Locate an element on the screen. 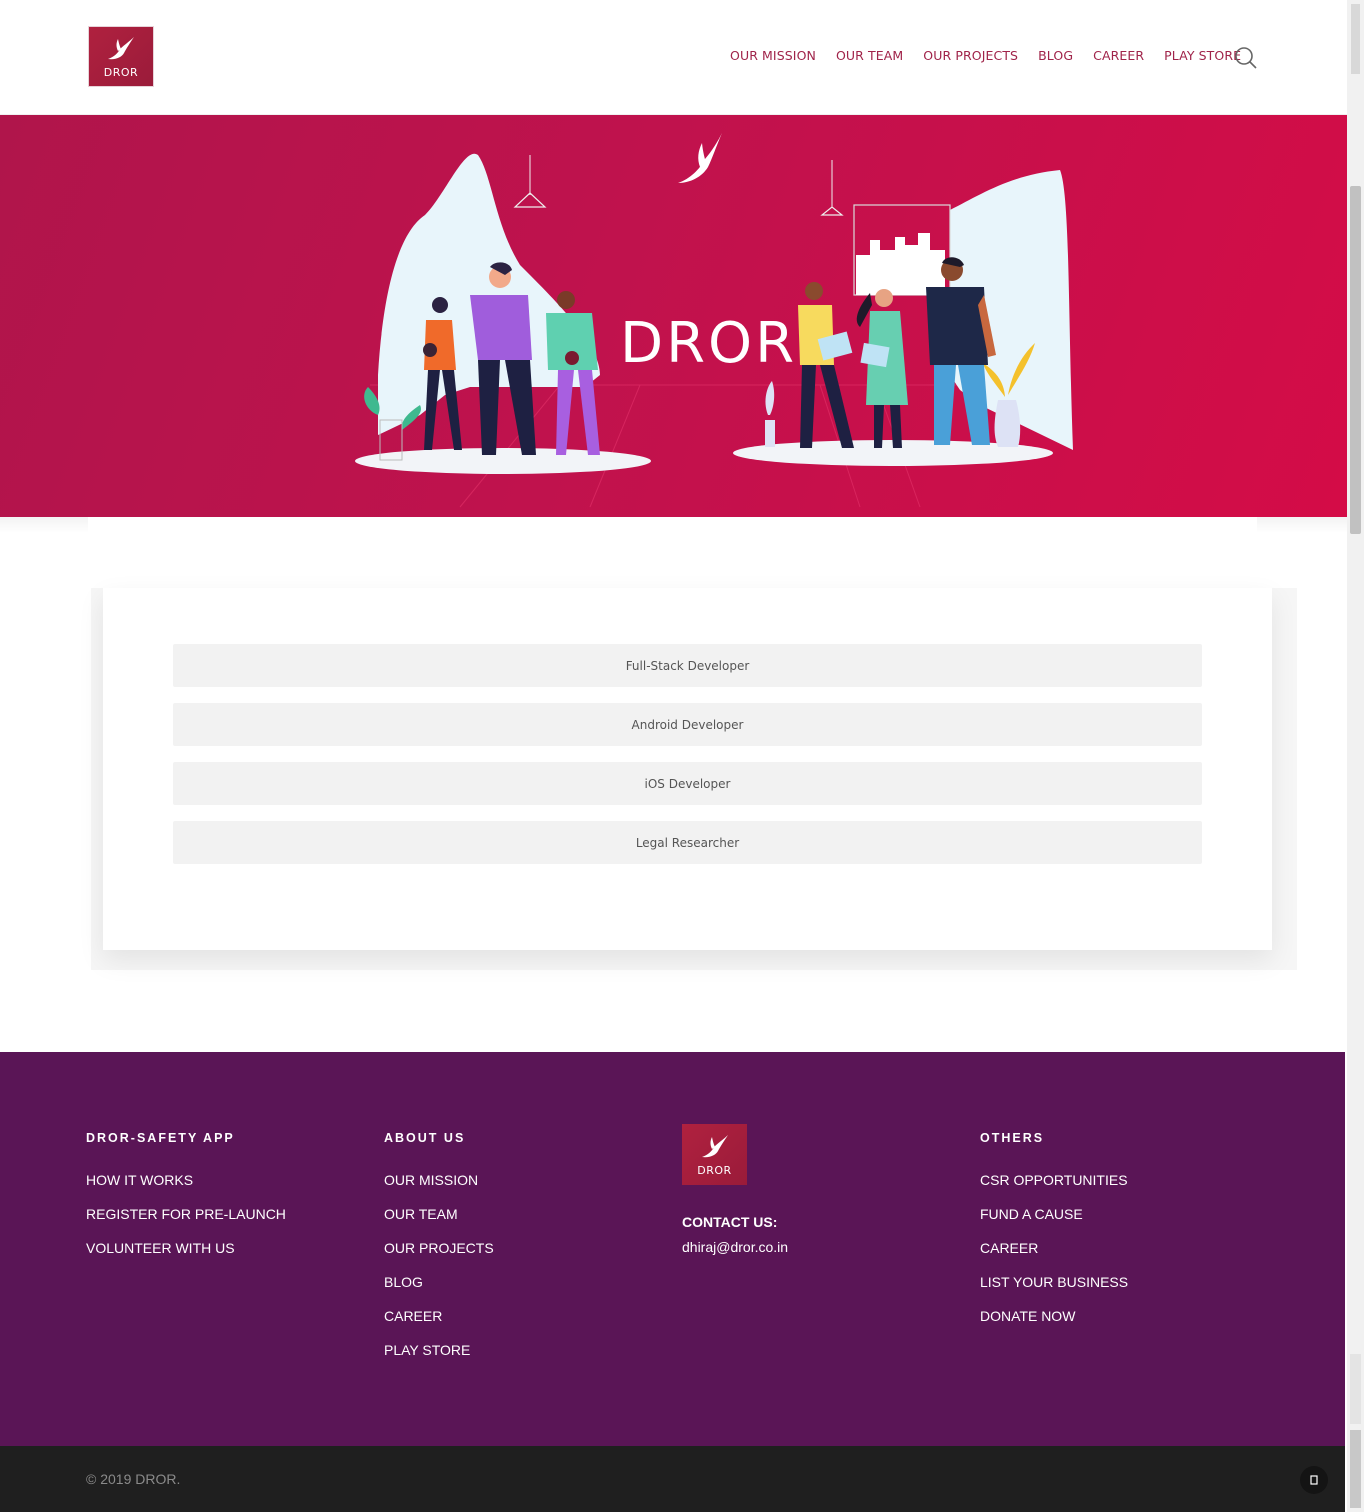 The image size is (1364, 1512). nav-career: CAREER is located at coordinates (1118, 55).